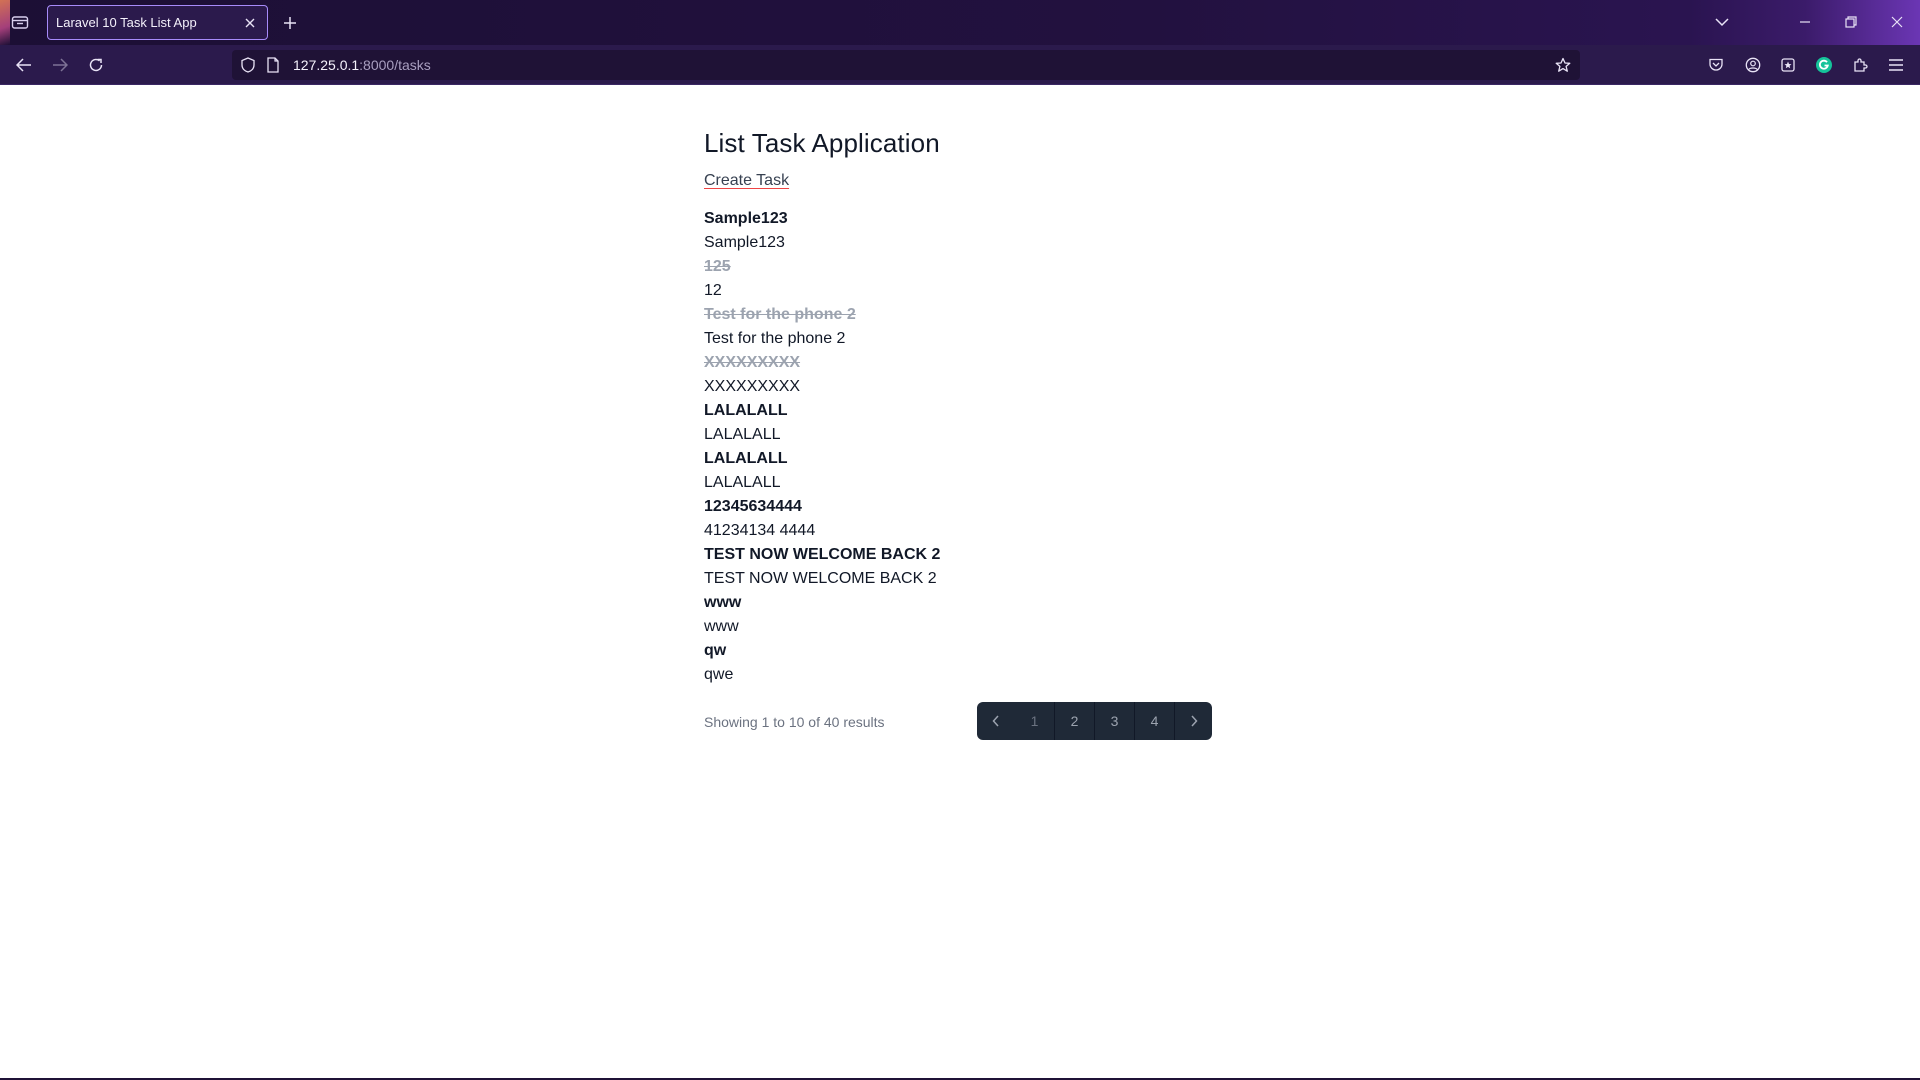 The height and width of the screenshot is (1080, 1920). I want to click on minimize-icon, so click(1805, 22).